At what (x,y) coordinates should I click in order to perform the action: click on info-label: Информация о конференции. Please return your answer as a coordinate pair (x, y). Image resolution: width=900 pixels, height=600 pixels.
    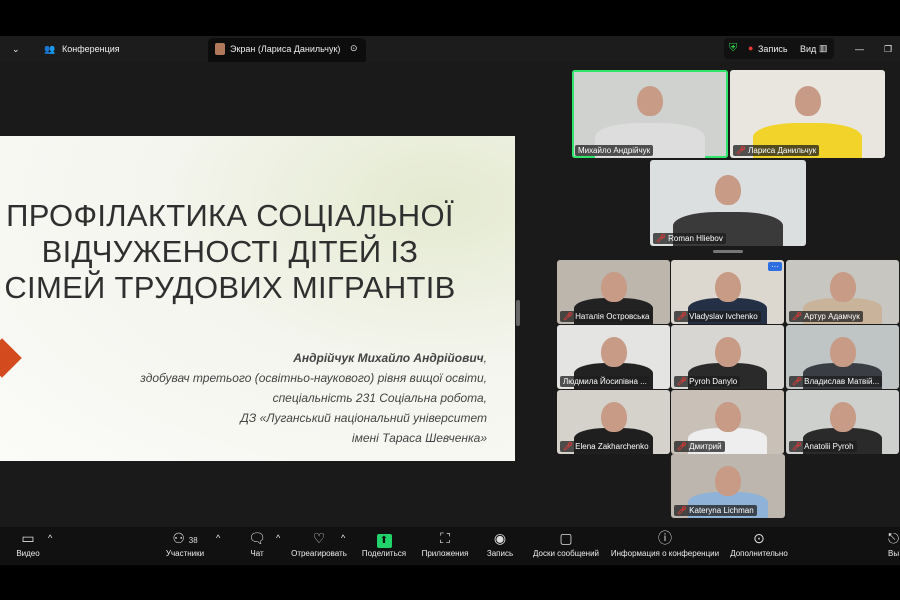
    Looking at the image, I should click on (665, 553).